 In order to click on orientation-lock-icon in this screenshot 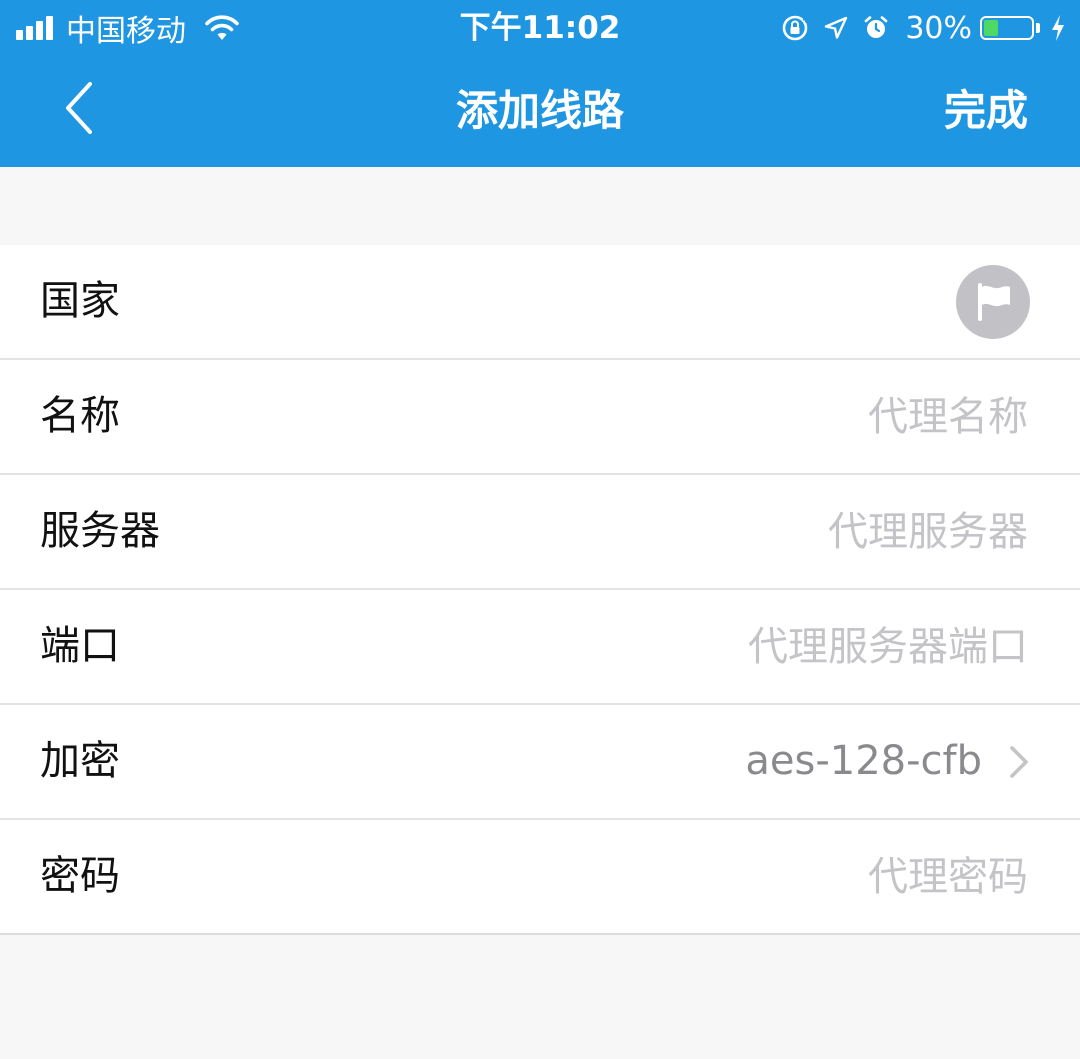, I will do `click(796, 28)`.